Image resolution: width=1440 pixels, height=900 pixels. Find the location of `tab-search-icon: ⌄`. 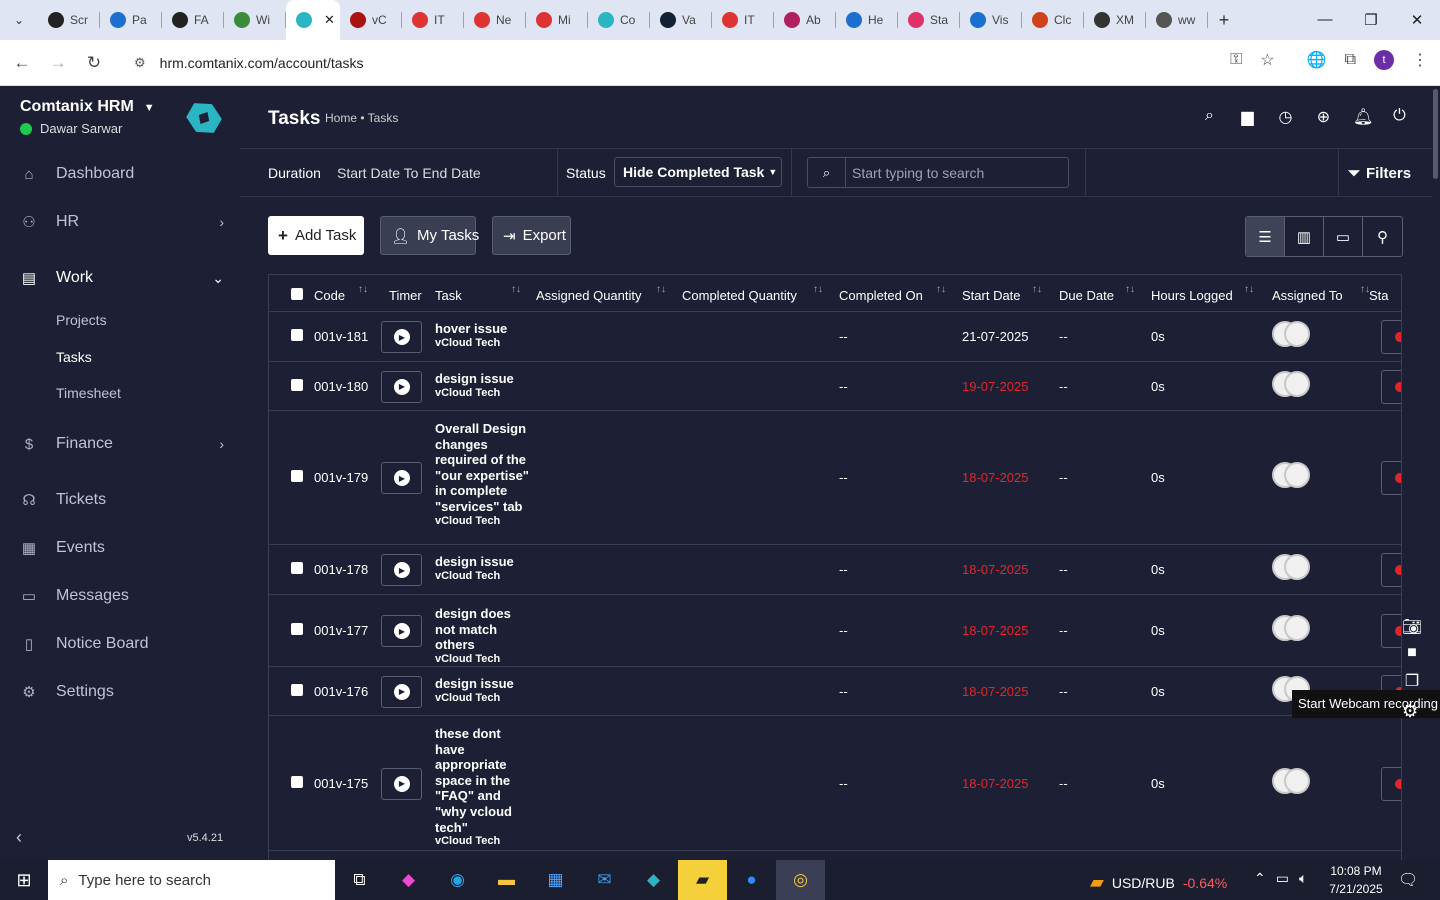

tab-search-icon: ⌄ is located at coordinates (19, 20).